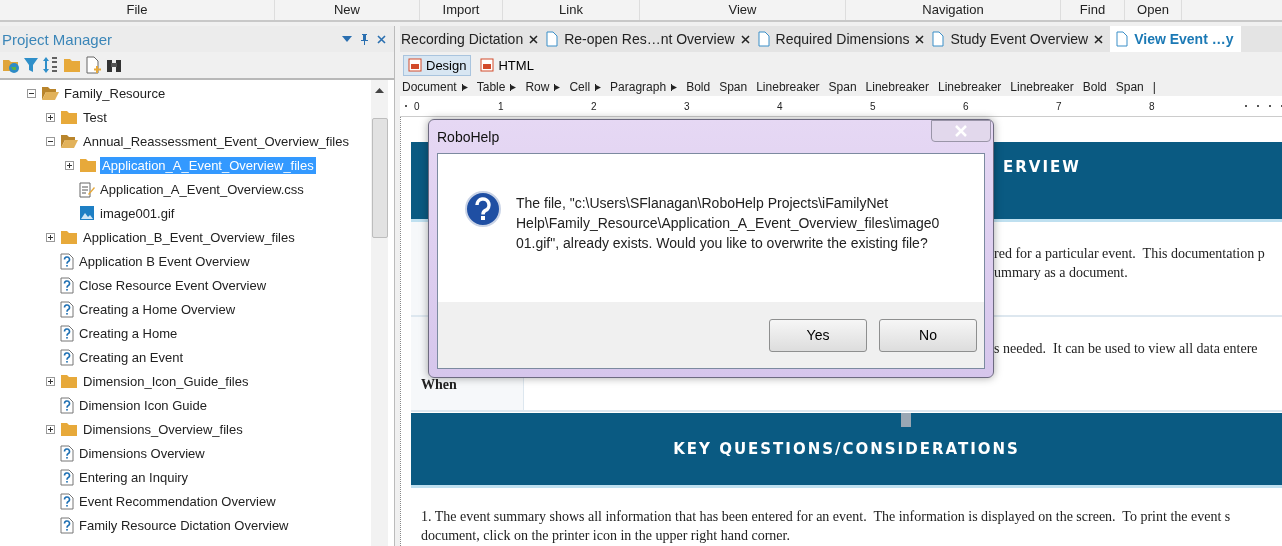  I want to click on scroll-thumb, so click(380, 178).